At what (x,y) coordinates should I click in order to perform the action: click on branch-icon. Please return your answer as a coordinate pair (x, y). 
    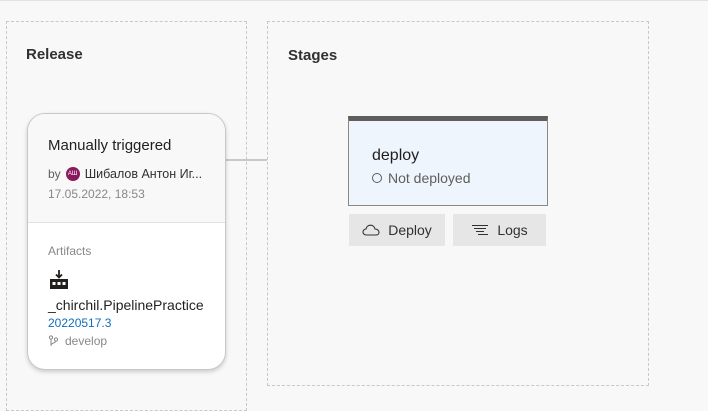
    Looking at the image, I should click on (53, 340).